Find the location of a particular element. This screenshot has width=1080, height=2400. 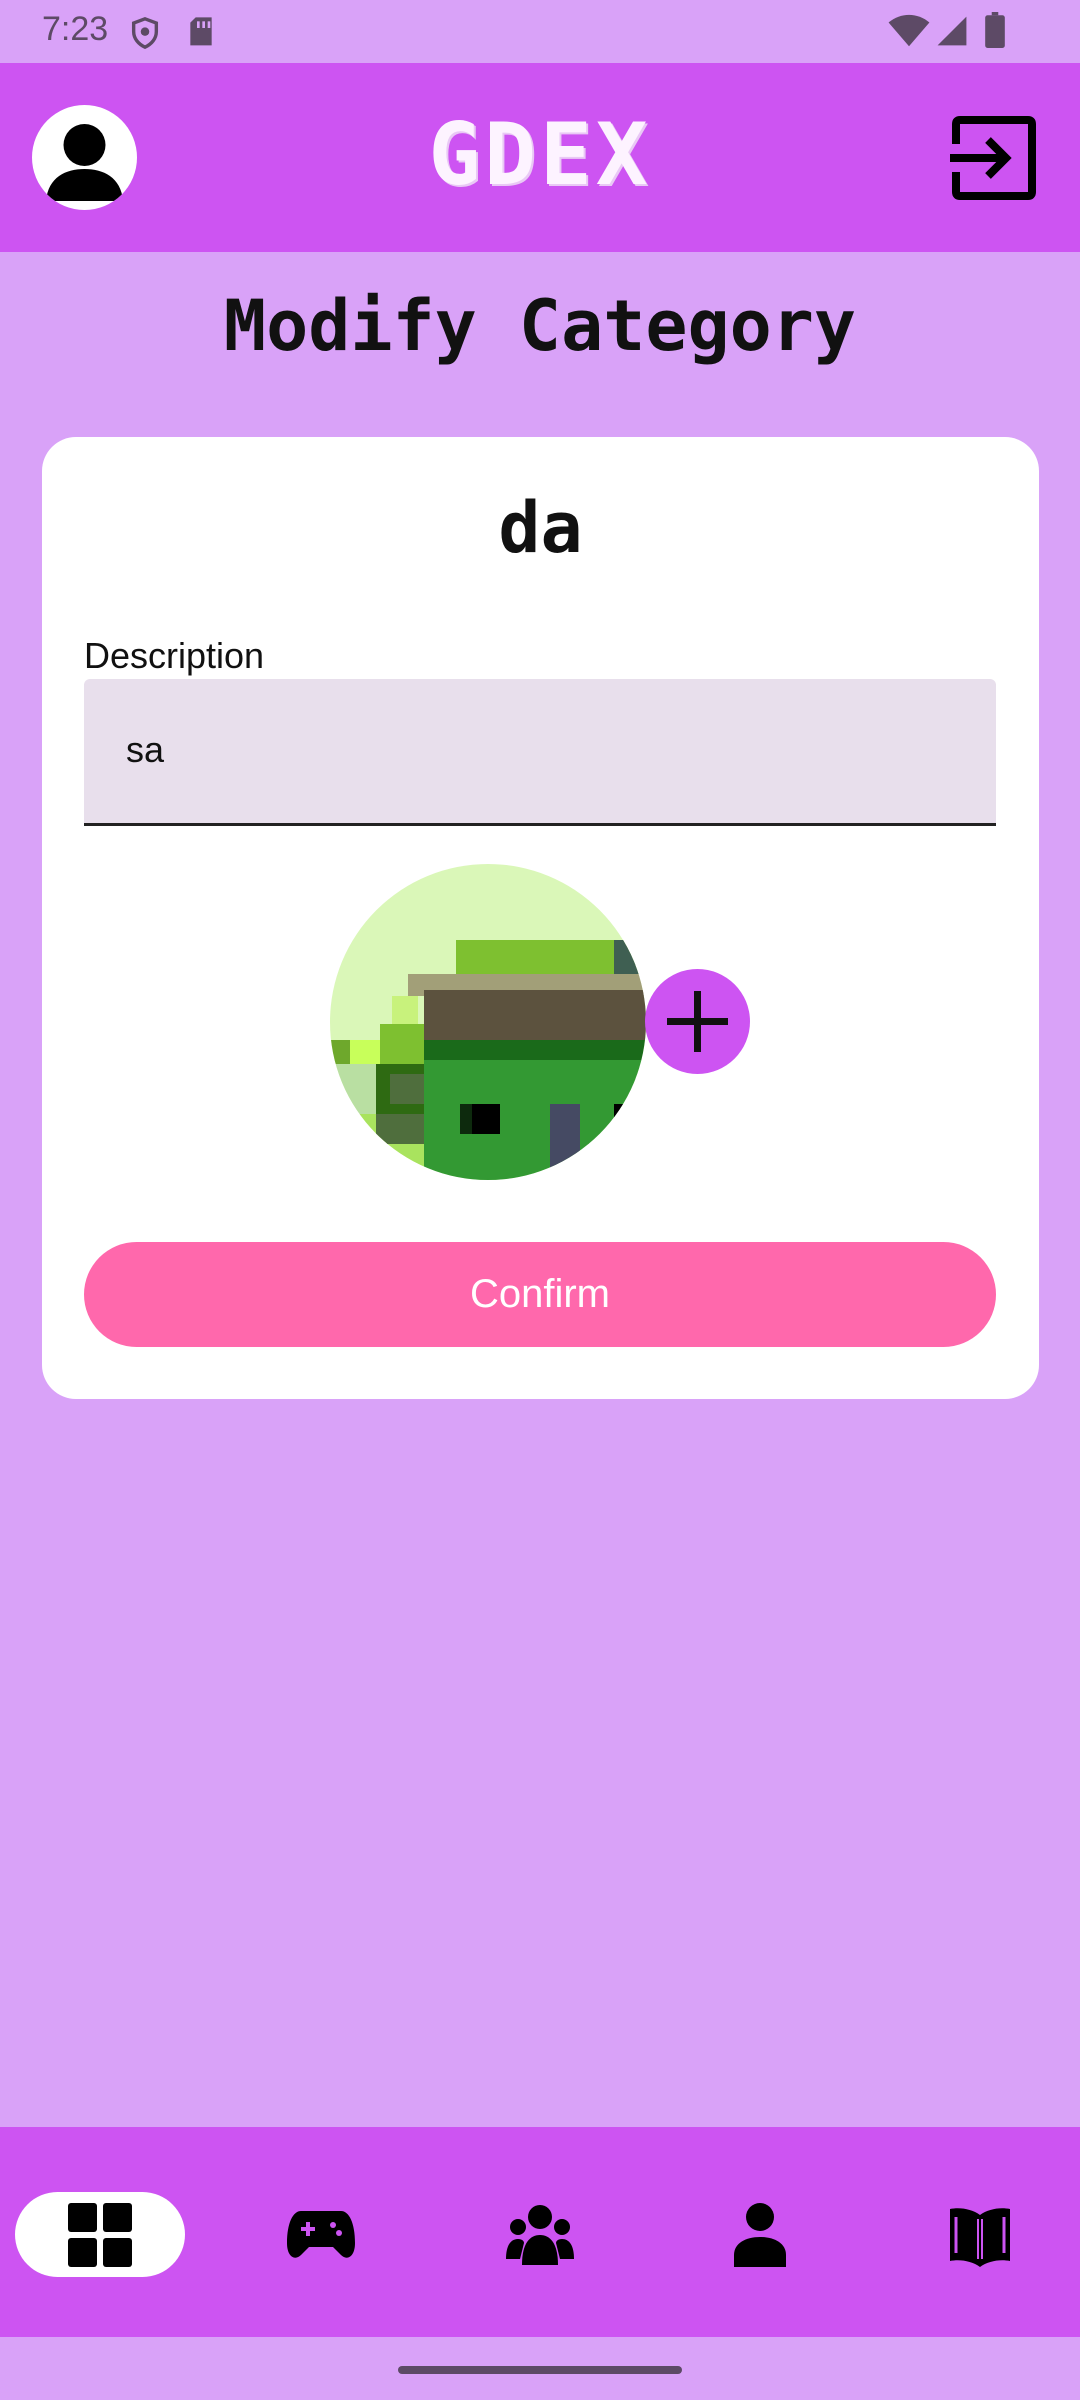

description-field: sa is located at coordinates (540, 752).